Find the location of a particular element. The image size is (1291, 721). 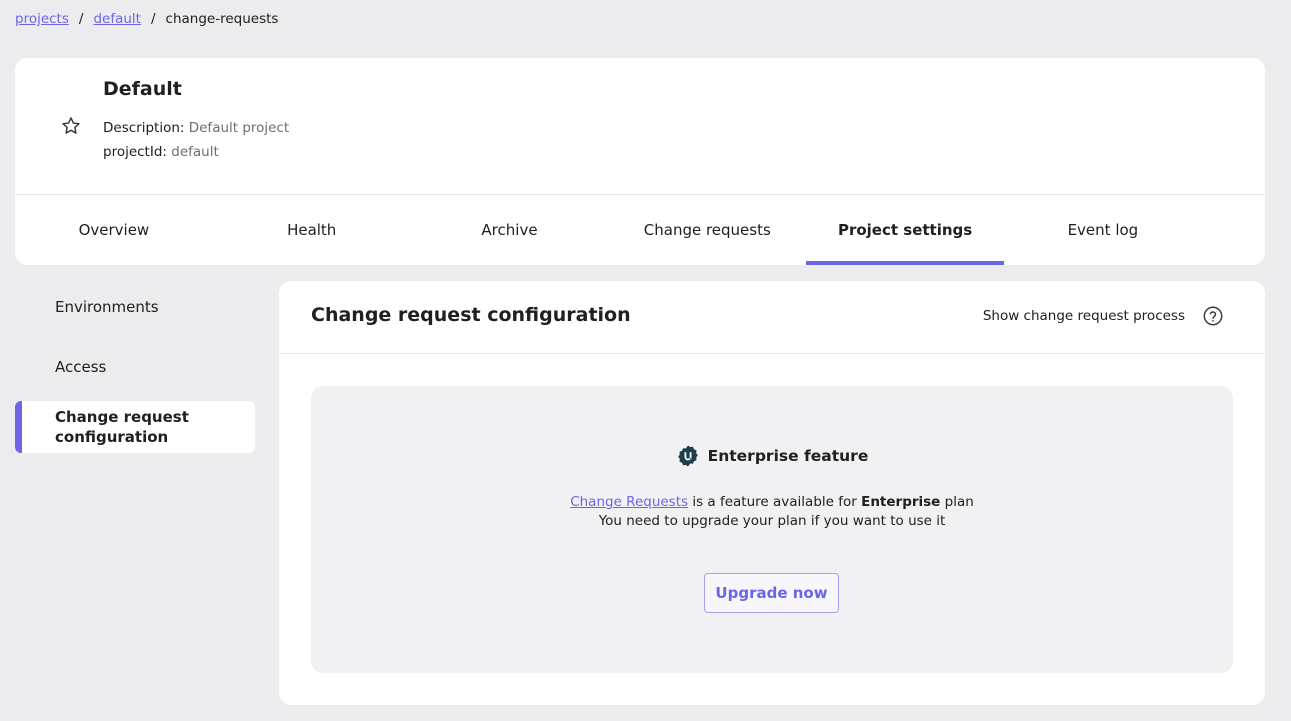

tab-archive: Archive is located at coordinates (510, 230).